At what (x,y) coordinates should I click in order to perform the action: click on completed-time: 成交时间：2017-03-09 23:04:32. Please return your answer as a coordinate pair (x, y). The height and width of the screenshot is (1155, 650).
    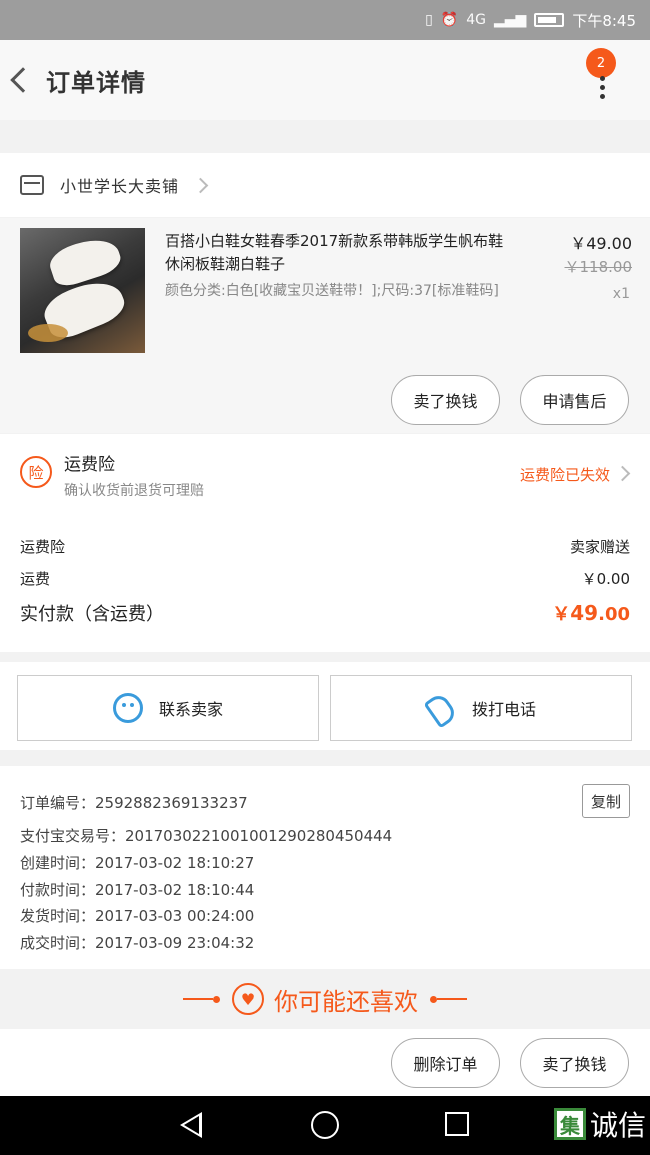
    Looking at the image, I should click on (137, 943).